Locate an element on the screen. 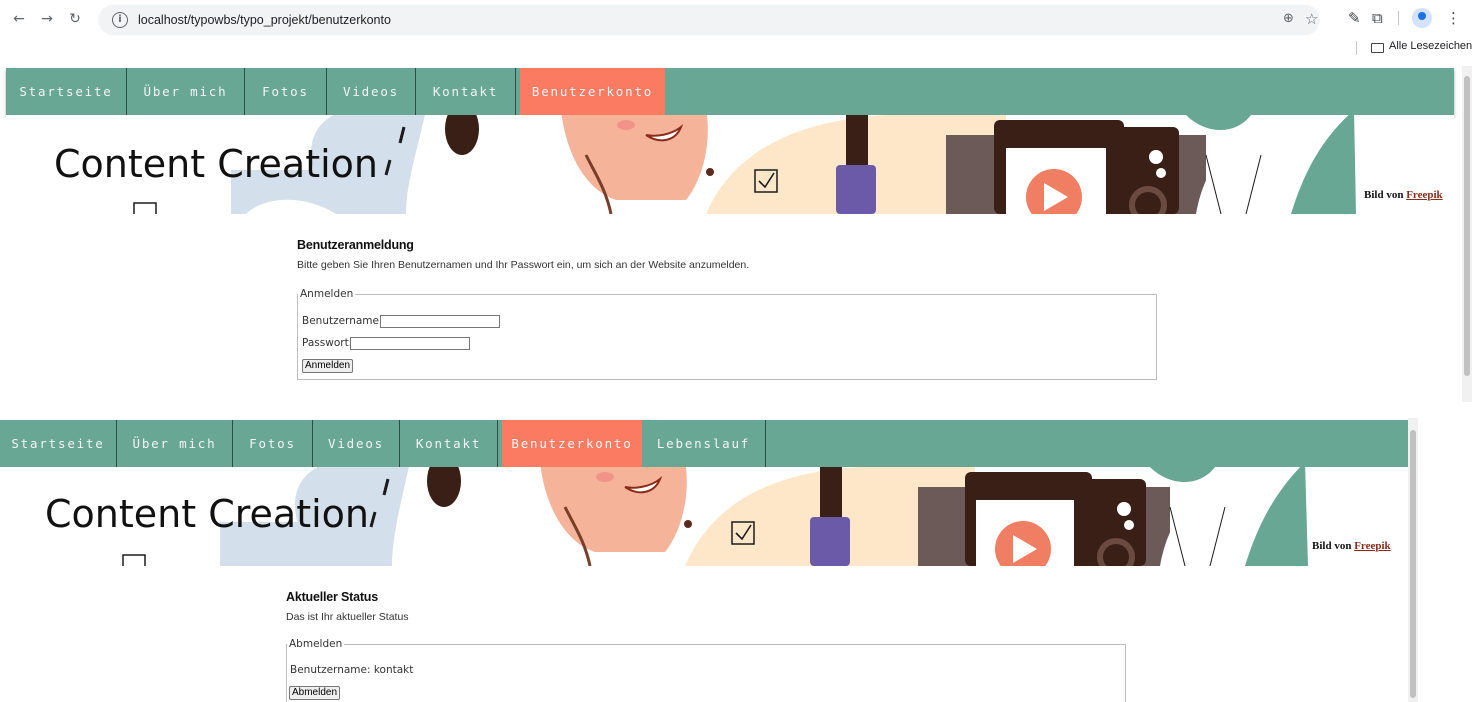 This screenshot has width=1477, height=702. nav-videos: Videos is located at coordinates (371, 91).